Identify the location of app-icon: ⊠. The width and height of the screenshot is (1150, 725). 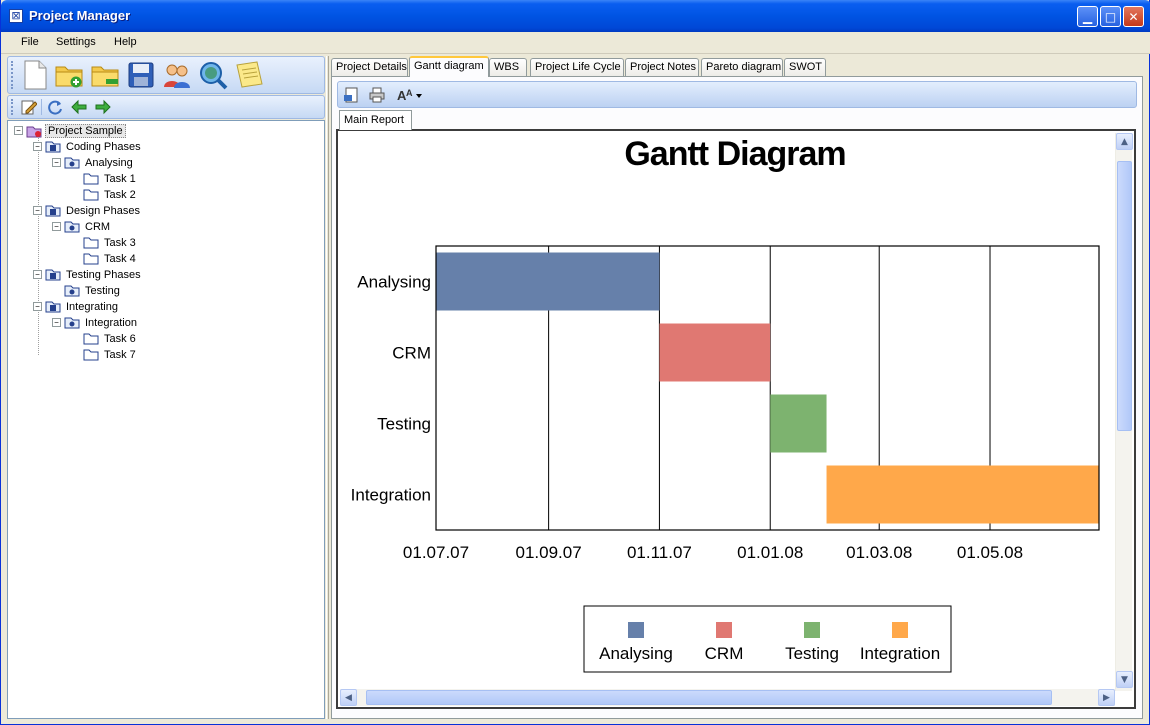
(16, 16).